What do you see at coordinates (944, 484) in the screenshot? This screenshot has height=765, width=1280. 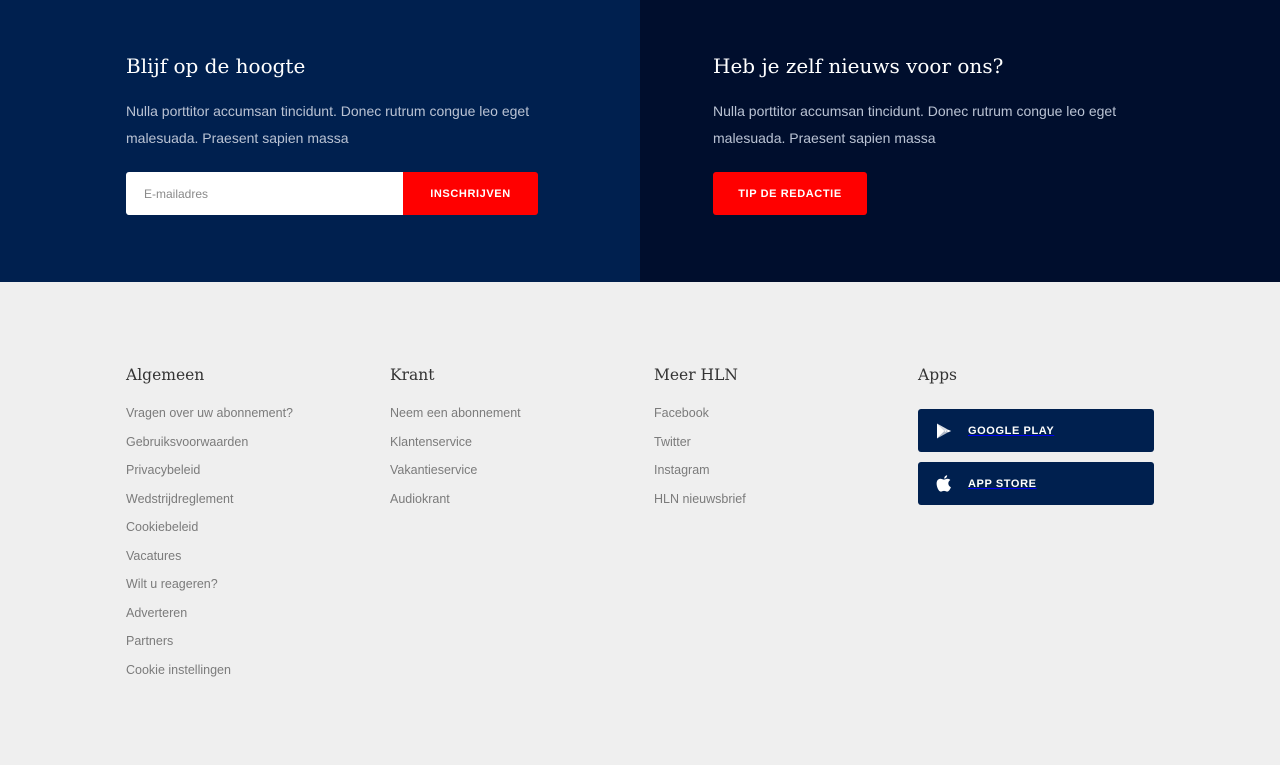 I see `apple-icon` at bounding box center [944, 484].